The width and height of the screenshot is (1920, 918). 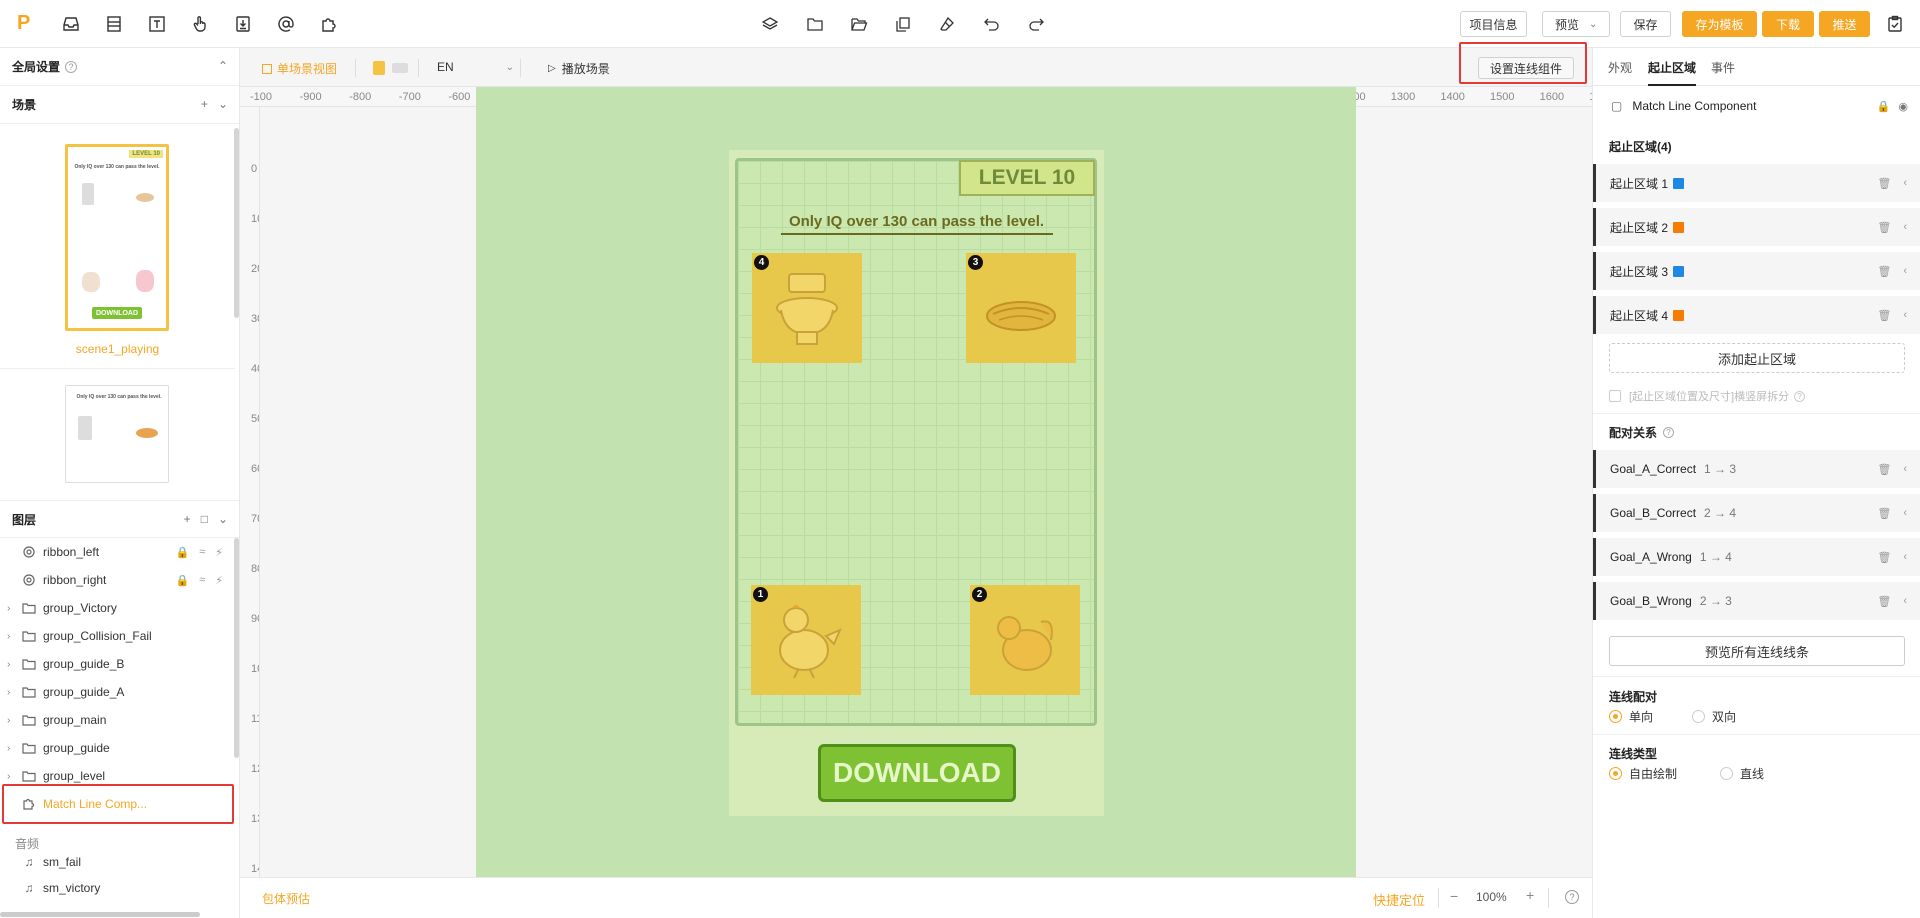 I want to click on save-button: 保存, so click(x=1645, y=24).